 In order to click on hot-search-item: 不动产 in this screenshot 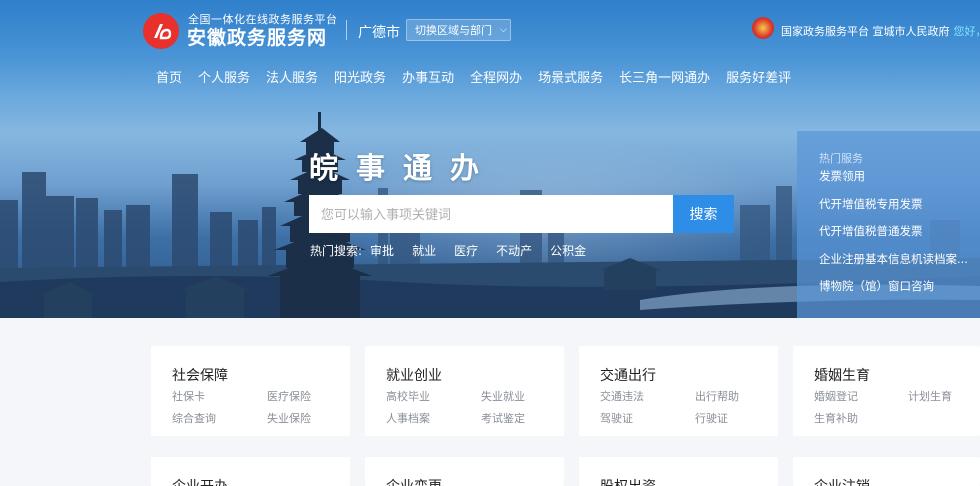, I will do `click(514, 250)`.